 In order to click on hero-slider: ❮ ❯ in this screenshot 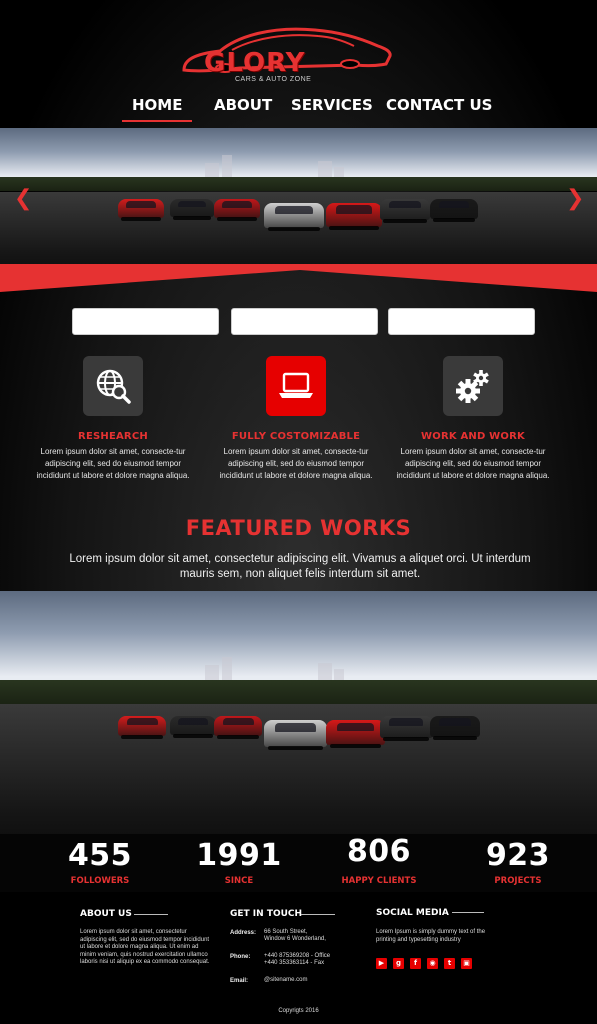, I will do `click(298, 198)`.